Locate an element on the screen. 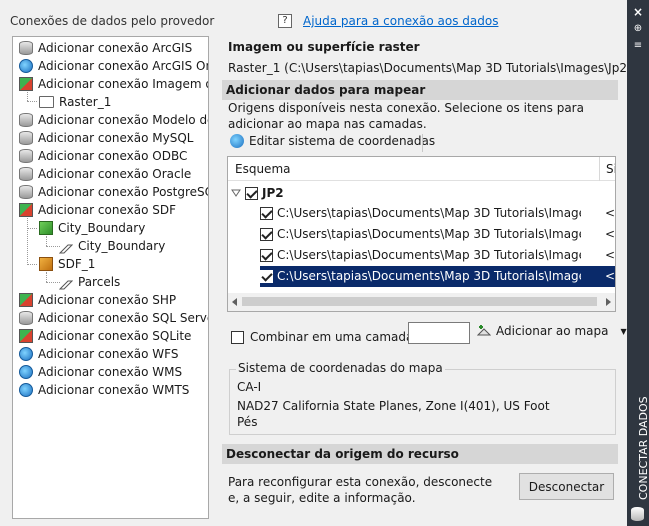  column-separator is located at coordinates (599, 169).